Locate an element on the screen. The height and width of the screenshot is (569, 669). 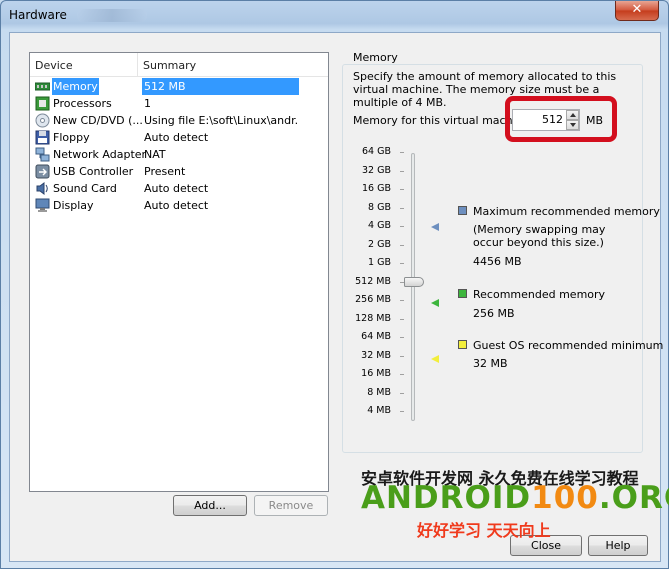
column-header-device: Device is located at coordinates (54, 65).